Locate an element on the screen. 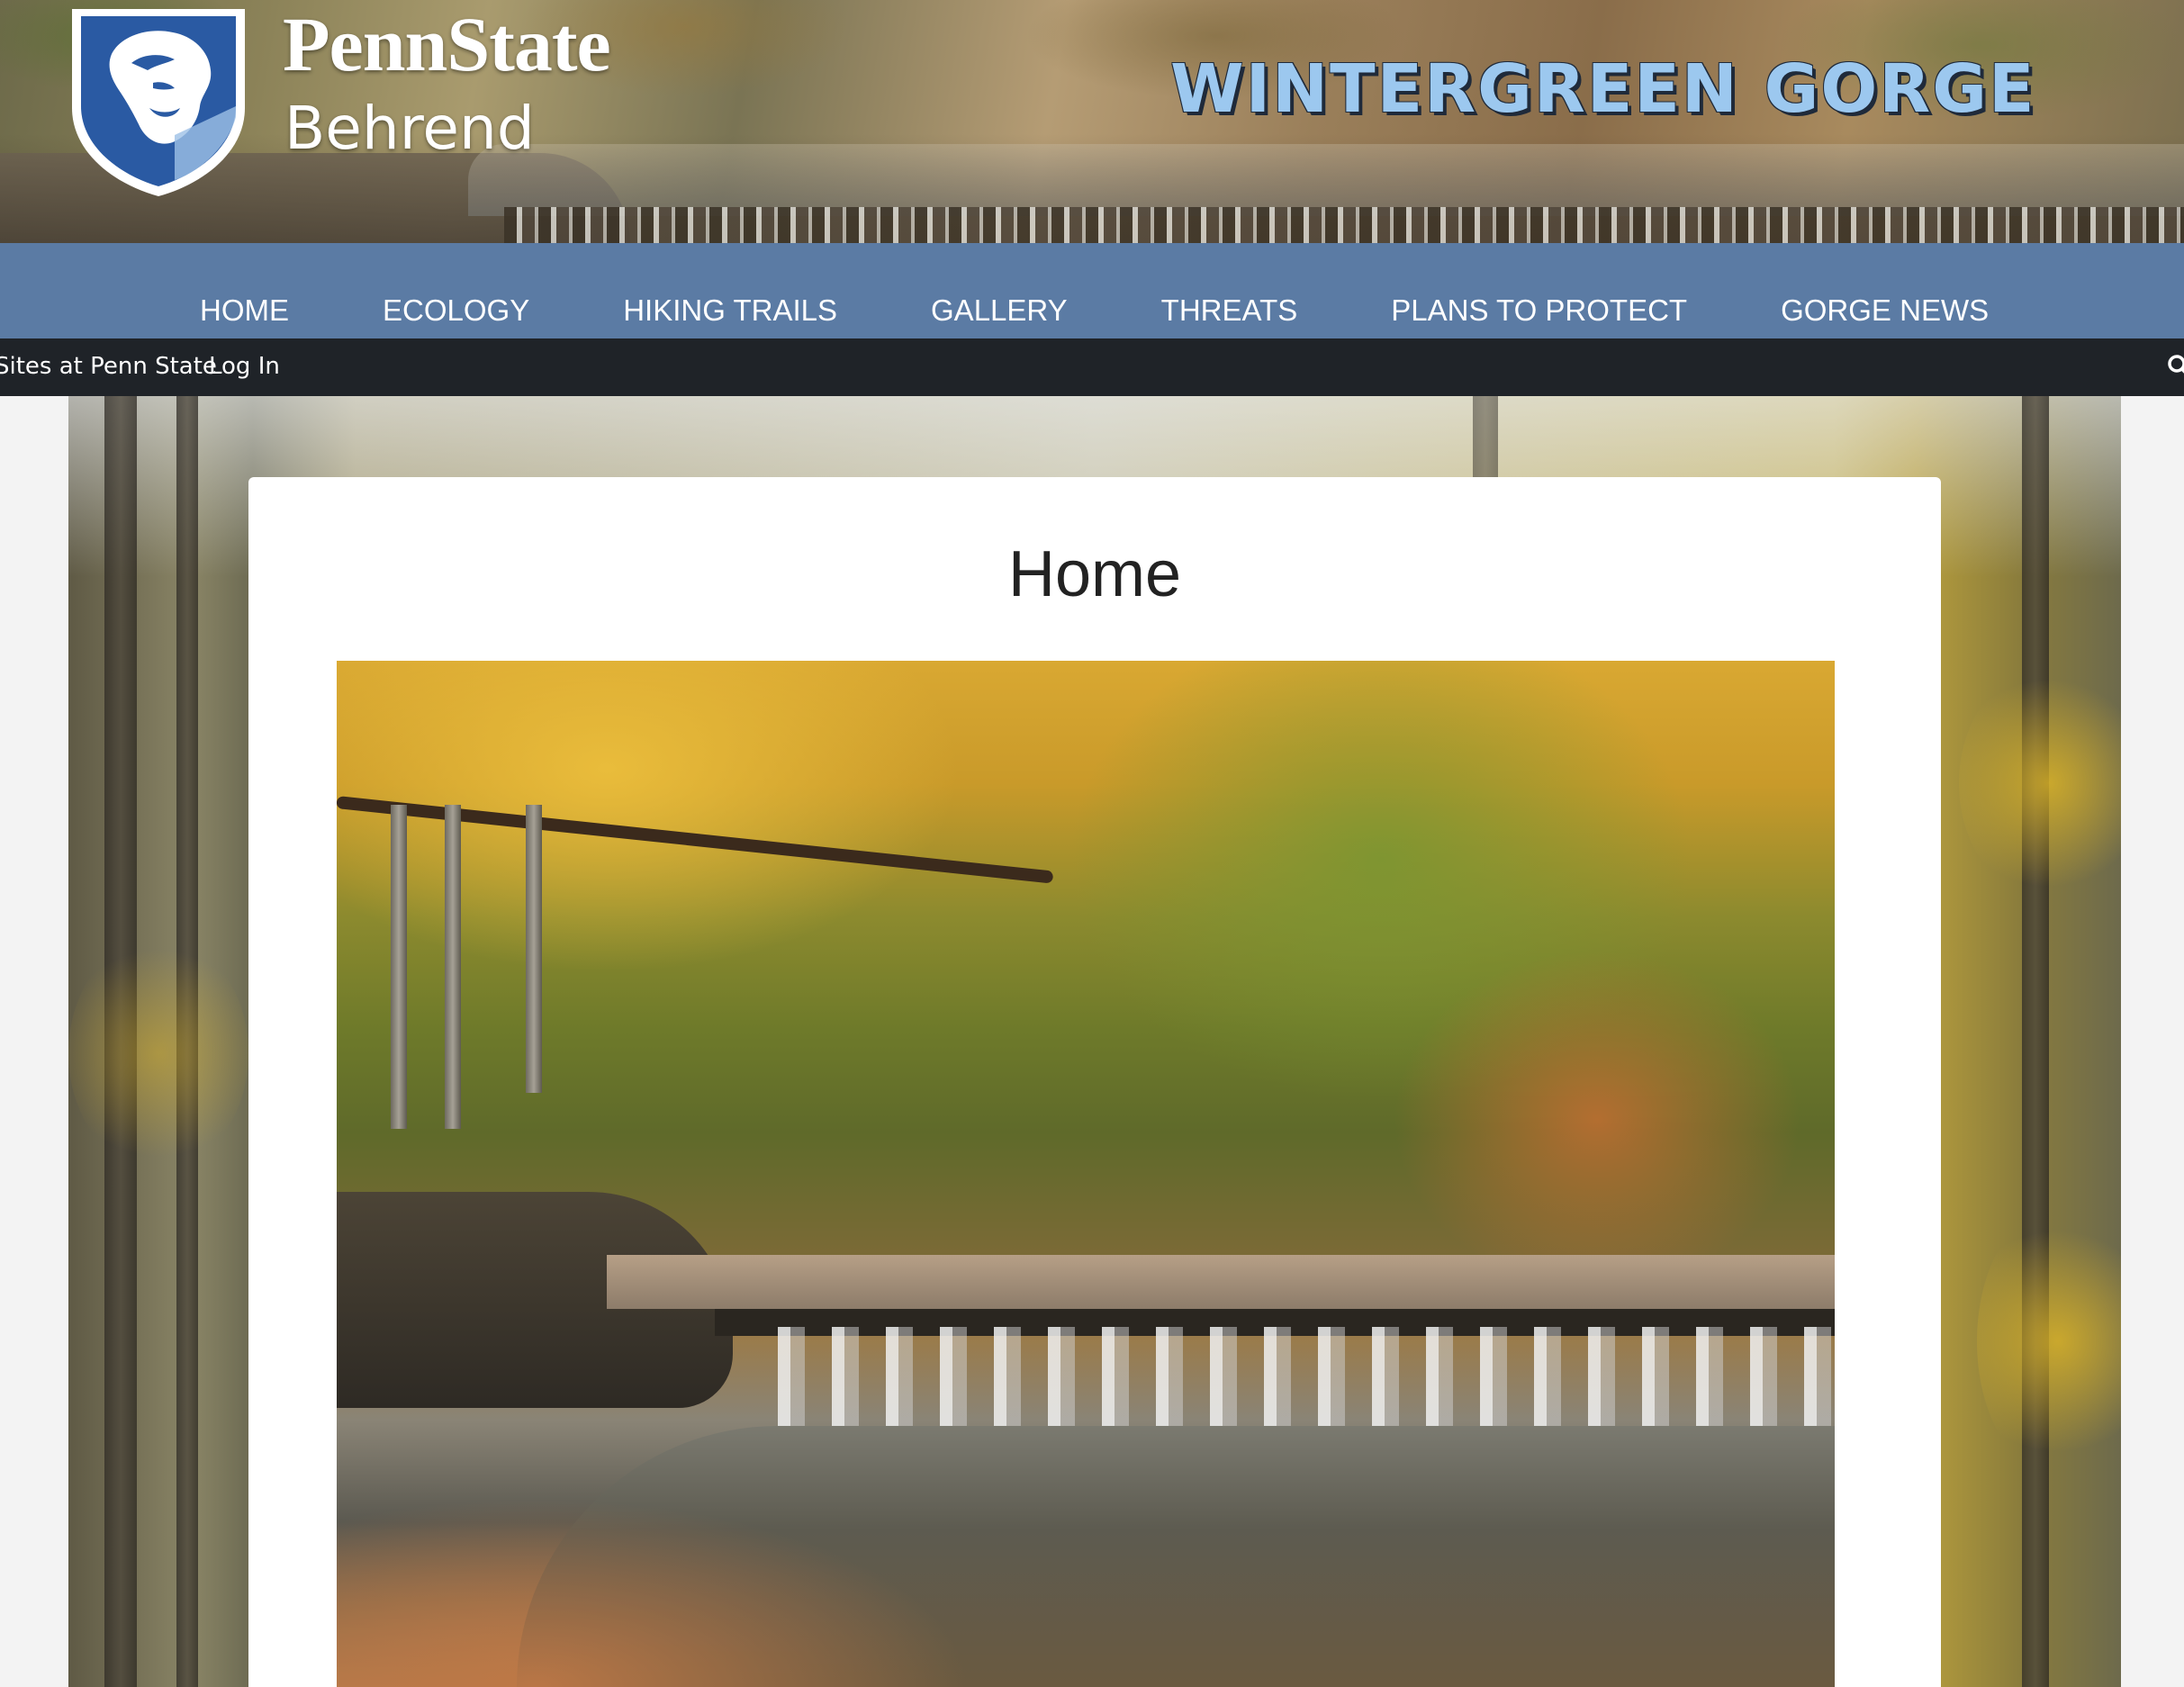 The height and width of the screenshot is (1687, 2184). photo-leaf-bank is located at coordinates (742, 1543).